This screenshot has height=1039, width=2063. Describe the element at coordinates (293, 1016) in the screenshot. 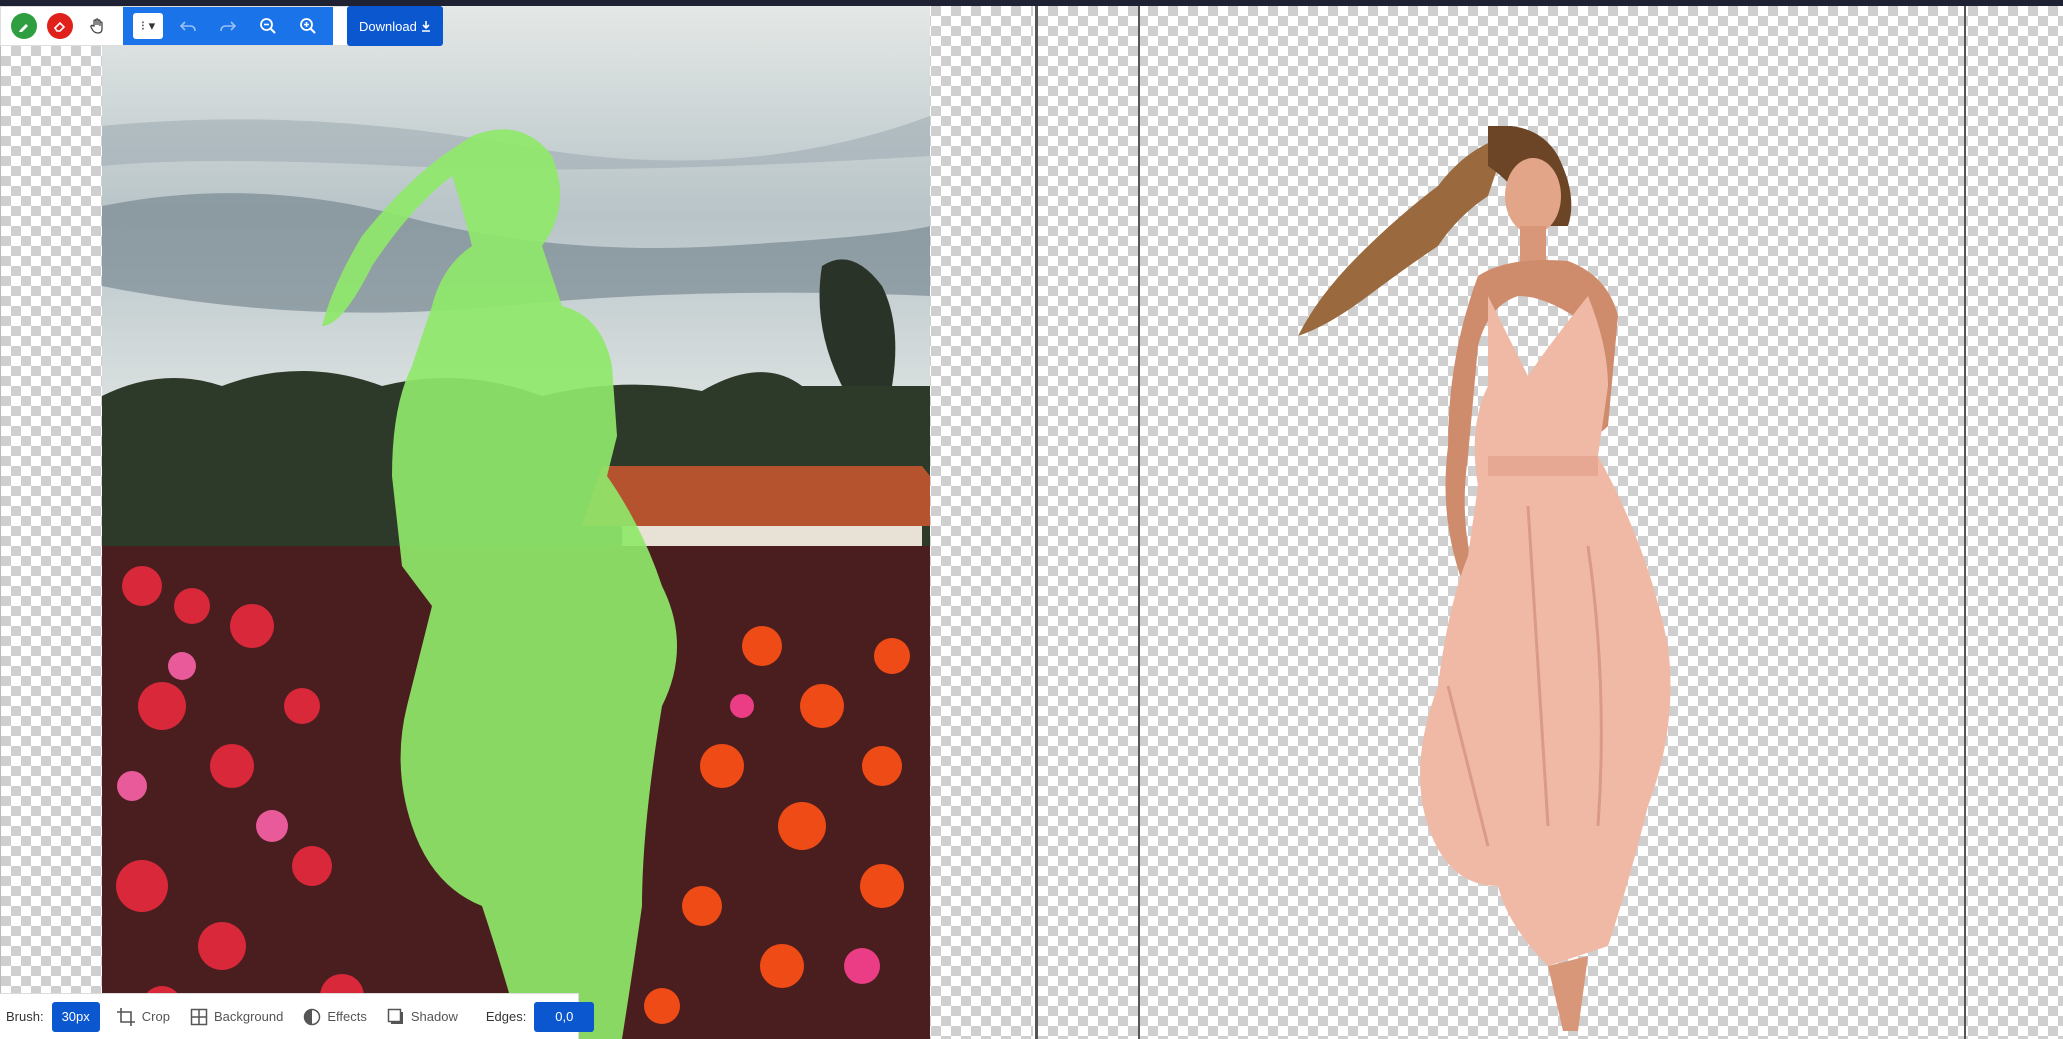

I see `edit-options-group: Crop Background Effects Shadow` at that location.